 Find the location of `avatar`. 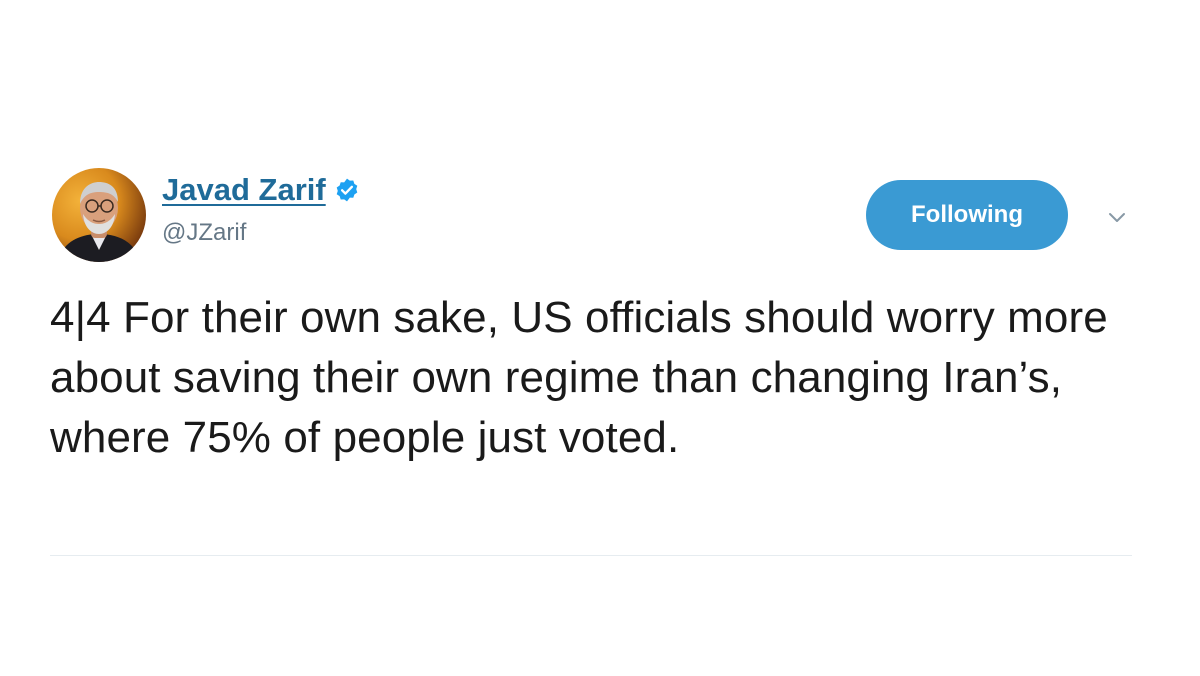

avatar is located at coordinates (99, 215).